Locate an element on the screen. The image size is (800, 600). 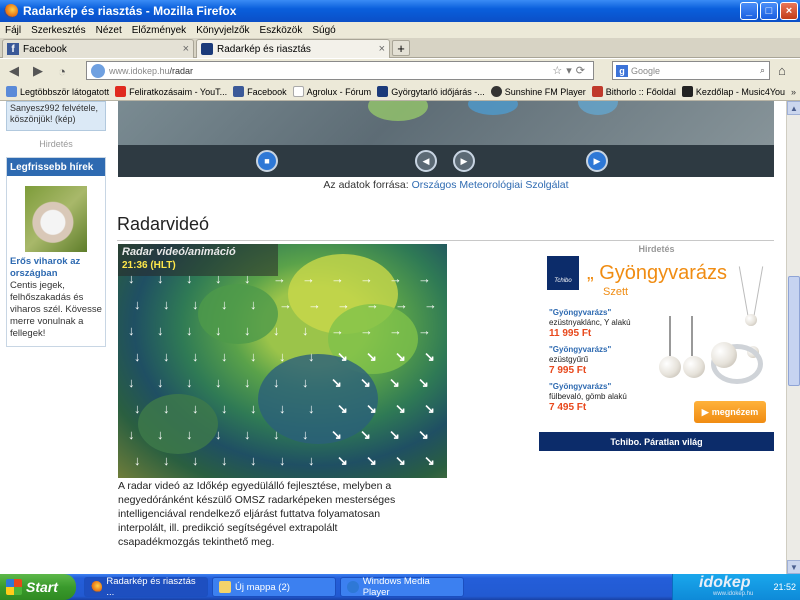
product-name: fülbevaló, gömb alakú is located at coordinates (588, 396).